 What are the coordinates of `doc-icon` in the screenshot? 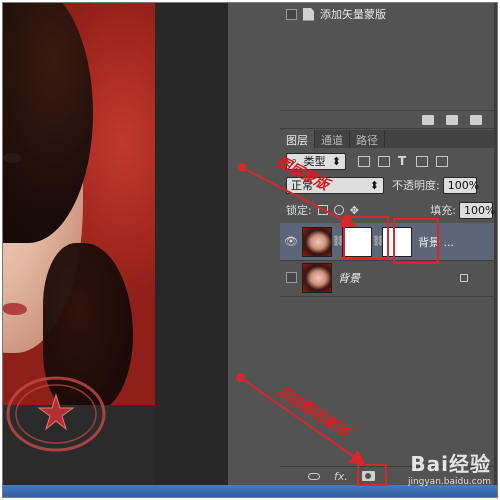 It's located at (308, 14).